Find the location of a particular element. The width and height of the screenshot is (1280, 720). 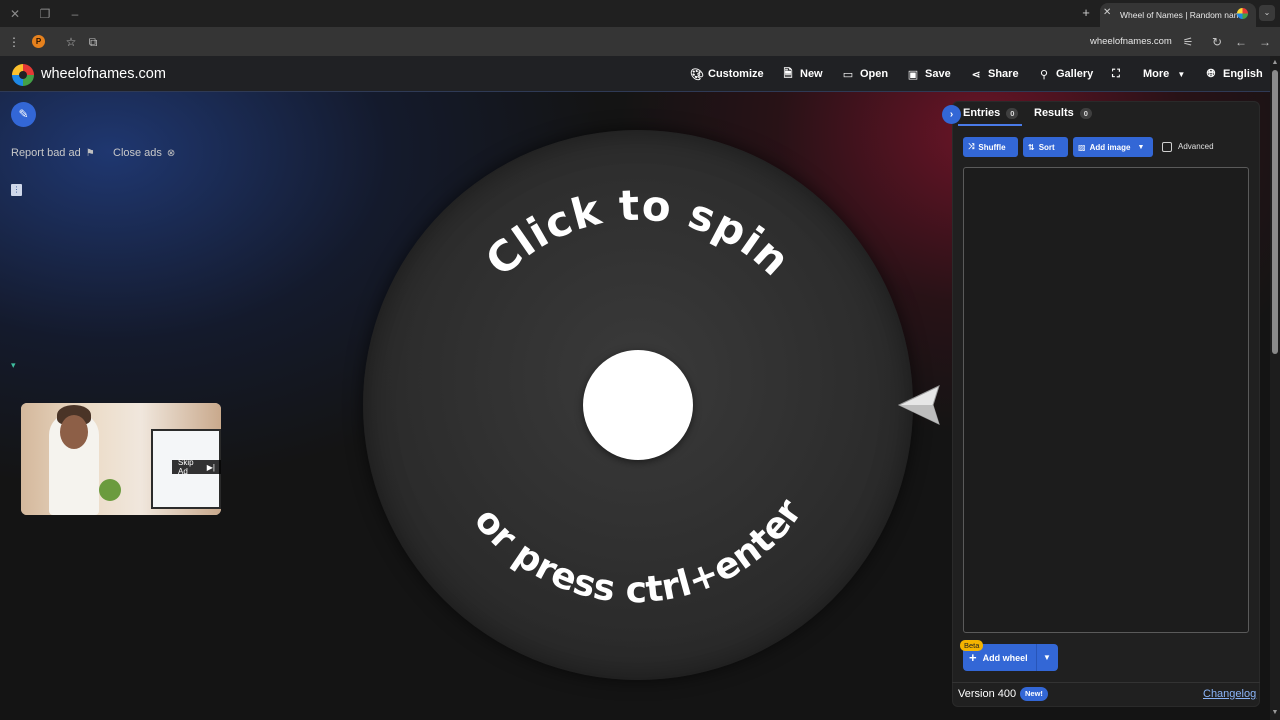

shuffle-button: ⤨ Shuffle is located at coordinates (990, 147).